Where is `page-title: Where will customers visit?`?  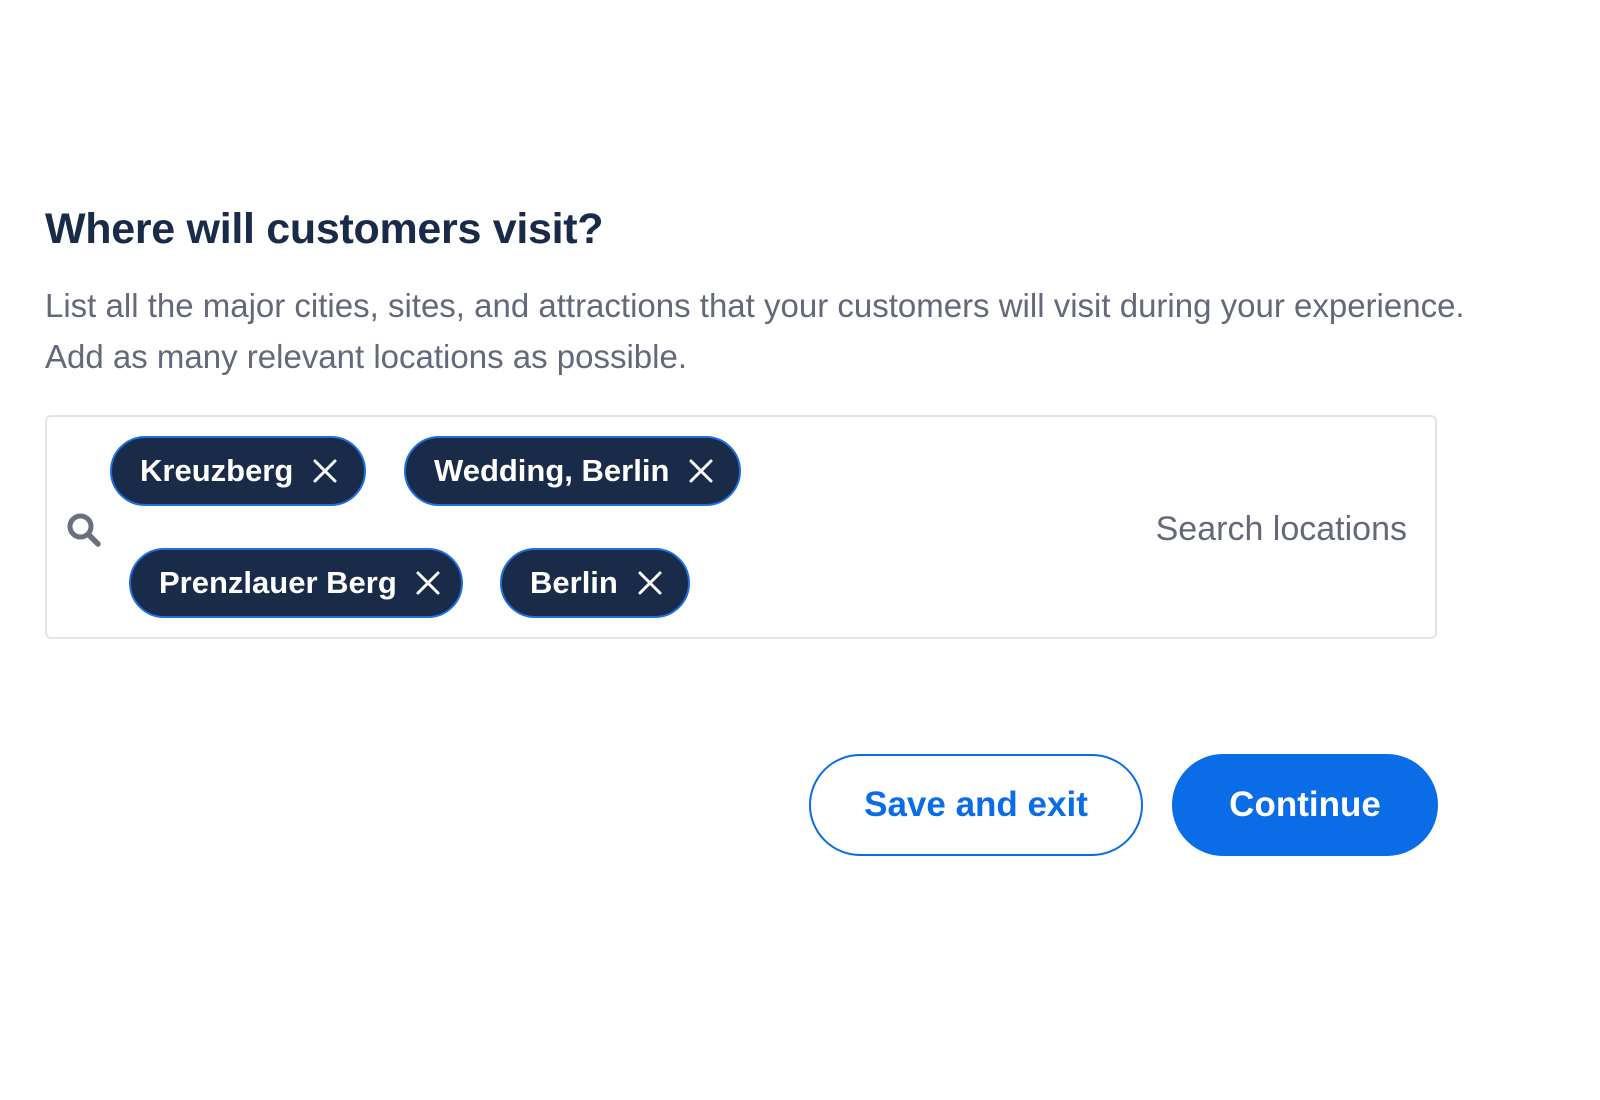
page-title: Where will customers visit? is located at coordinates (324, 229).